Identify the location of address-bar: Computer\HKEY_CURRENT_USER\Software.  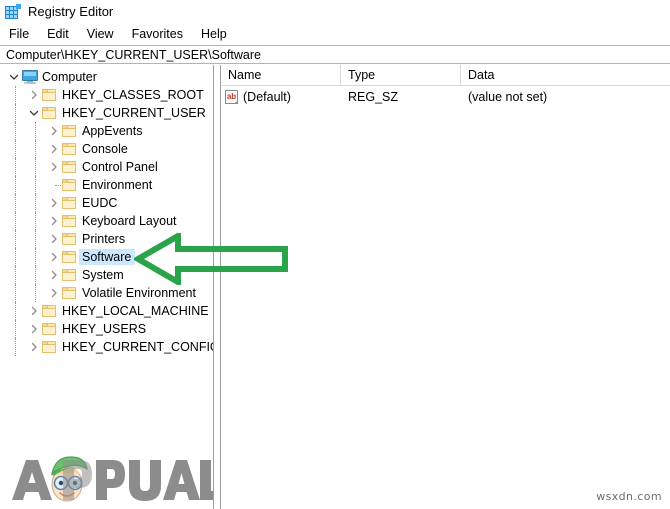
(335, 54).